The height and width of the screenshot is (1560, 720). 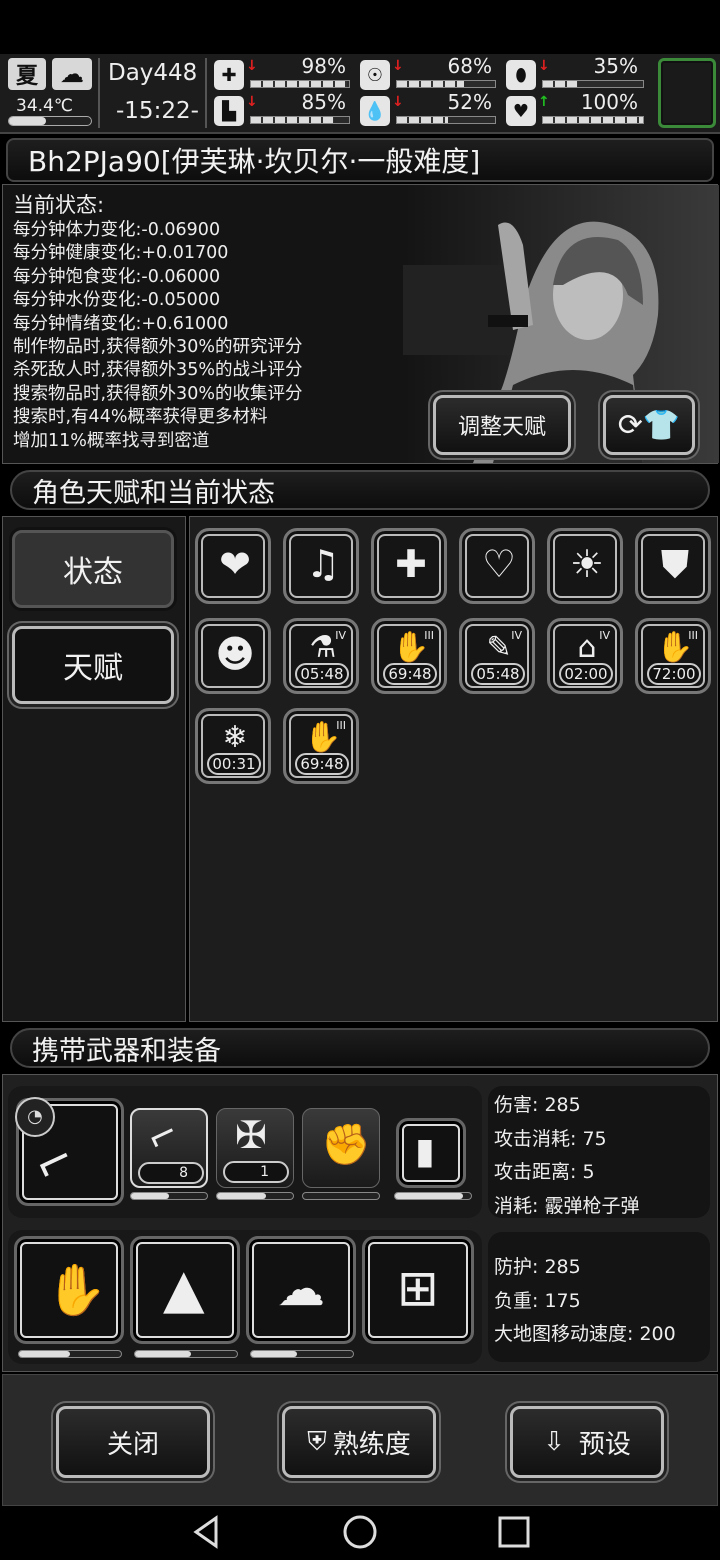 I want to click on timer-label: 00:31, so click(x=234, y=764).